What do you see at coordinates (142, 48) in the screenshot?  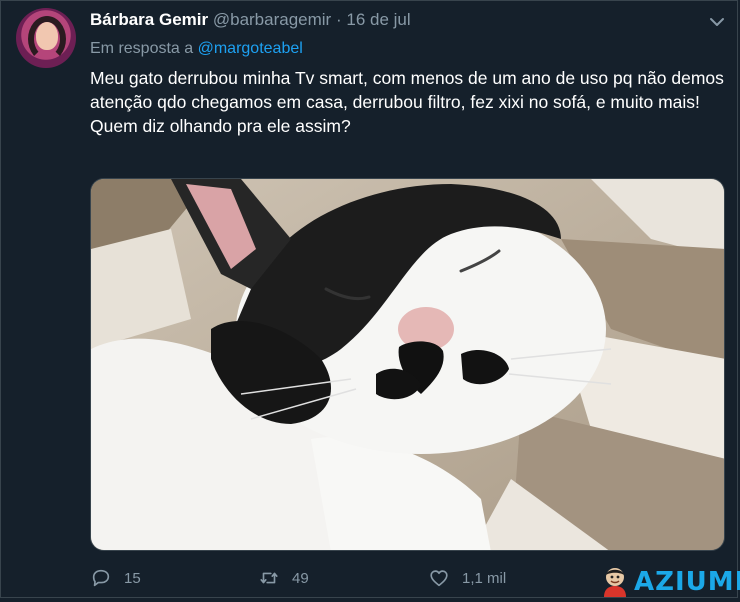 I see `reply-prefix: Em resposta a` at bounding box center [142, 48].